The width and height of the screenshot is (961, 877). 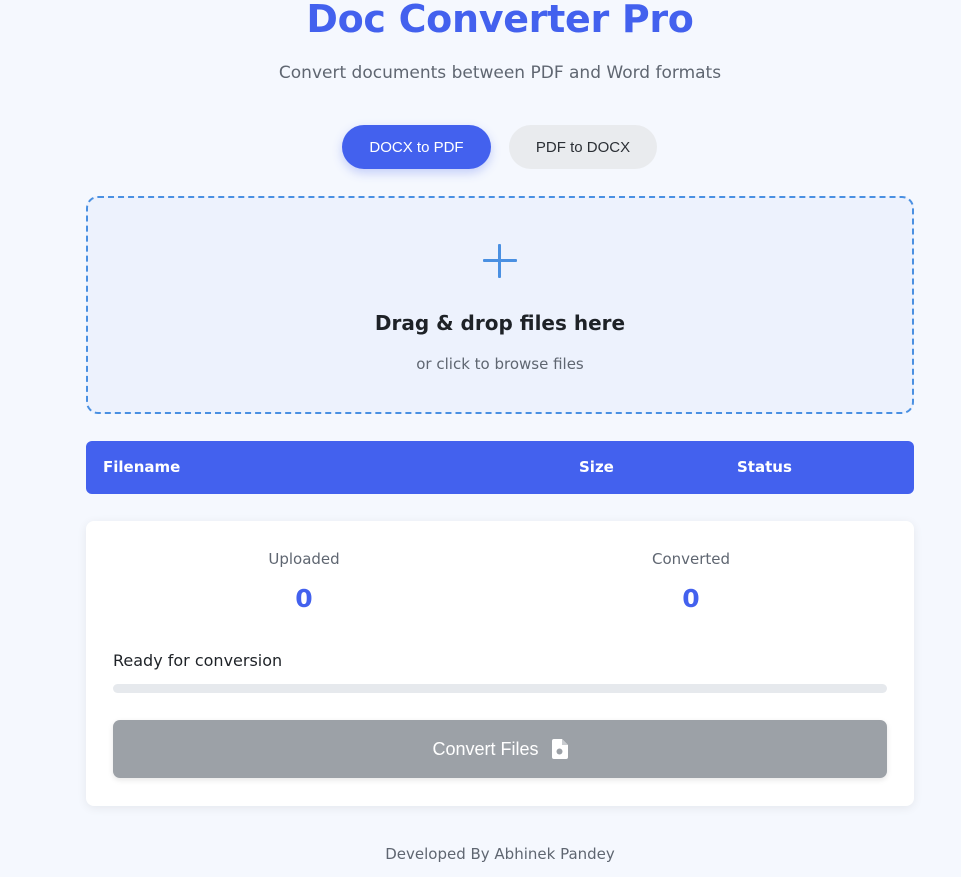 What do you see at coordinates (304, 581) in the screenshot?
I see `uploaded-stat: Uploaded 0` at bounding box center [304, 581].